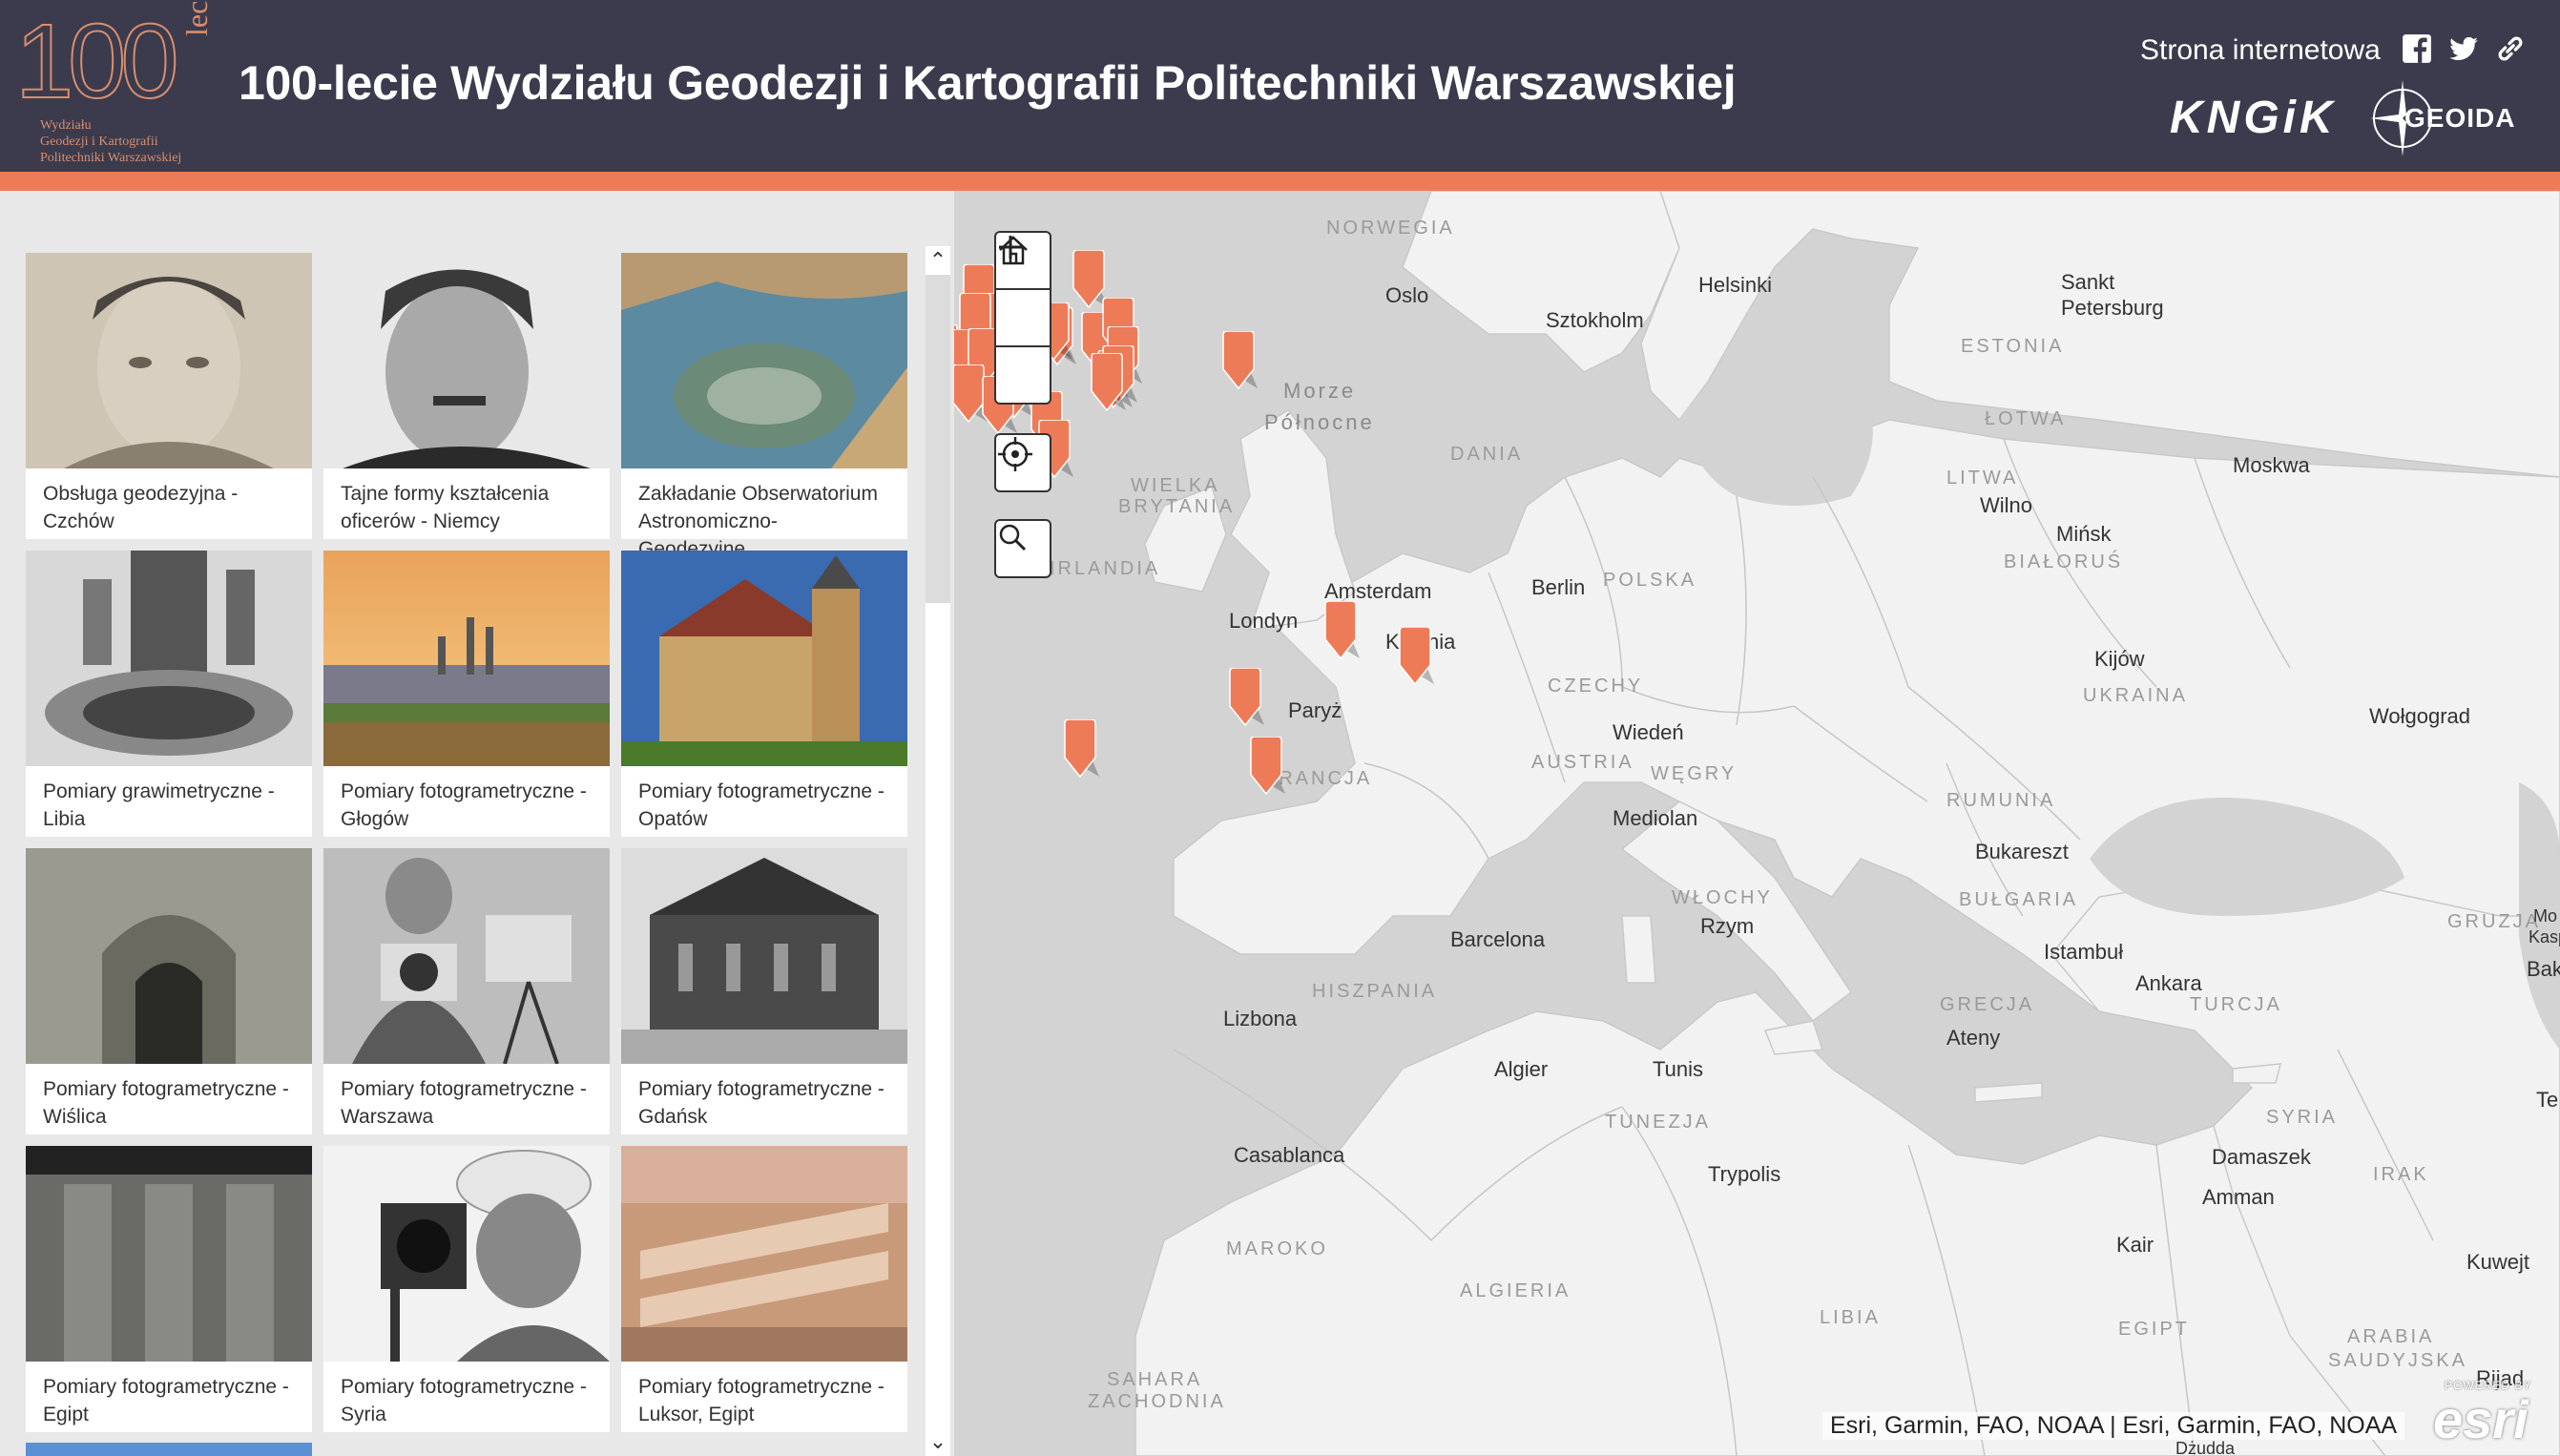  What do you see at coordinates (1375, 992) in the screenshot?
I see `map-label: HISZPANIA` at bounding box center [1375, 992].